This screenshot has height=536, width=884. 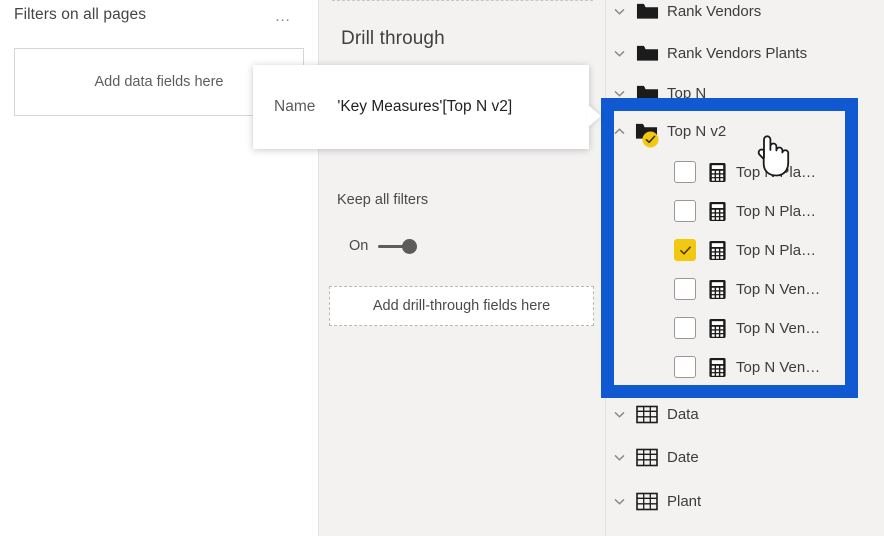 What do you see at coordinates (383, 200) in the screenshot?
I see `keep-all-filters-label: Keep all filters` at bounding box center [383, 200].